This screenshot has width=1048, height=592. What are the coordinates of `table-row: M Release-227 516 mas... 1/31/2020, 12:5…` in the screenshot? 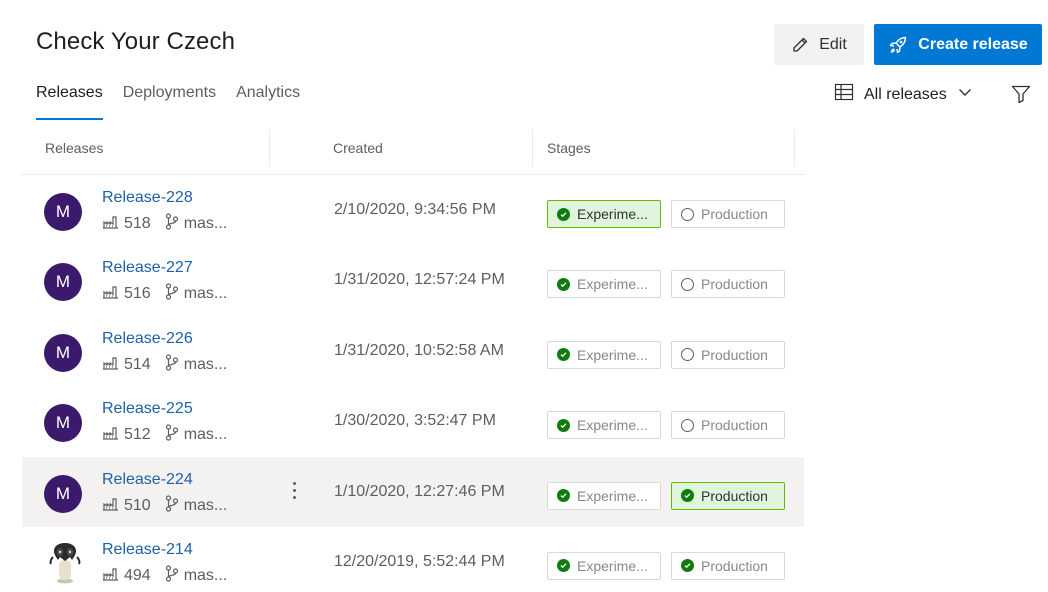 It's located at (413, 280).